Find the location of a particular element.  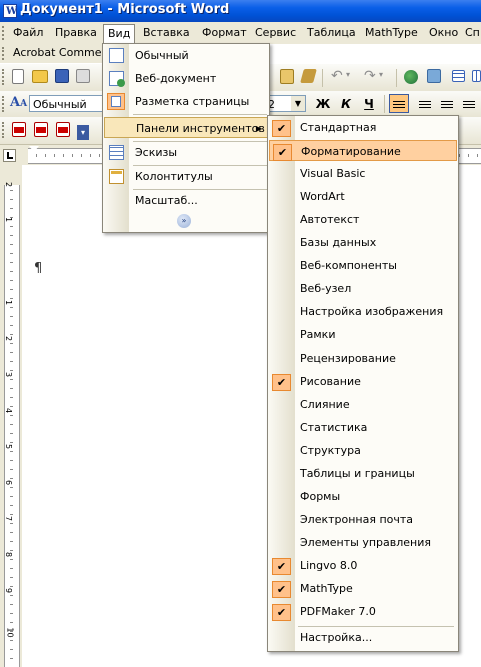

toolbar-option: Настройка изображения is located at coordinates (363, 311).